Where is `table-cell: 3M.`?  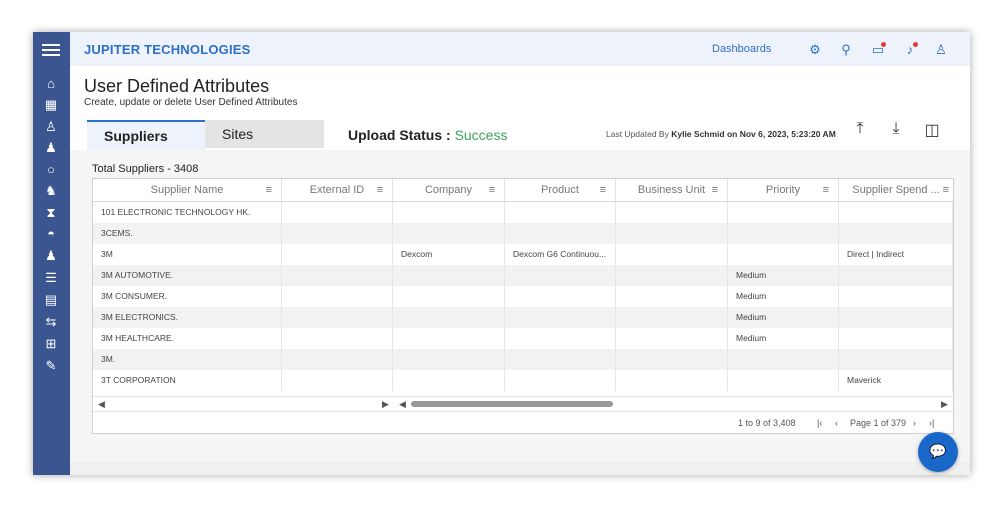
table-cell: 3M. is located at coordinates (187, 359).